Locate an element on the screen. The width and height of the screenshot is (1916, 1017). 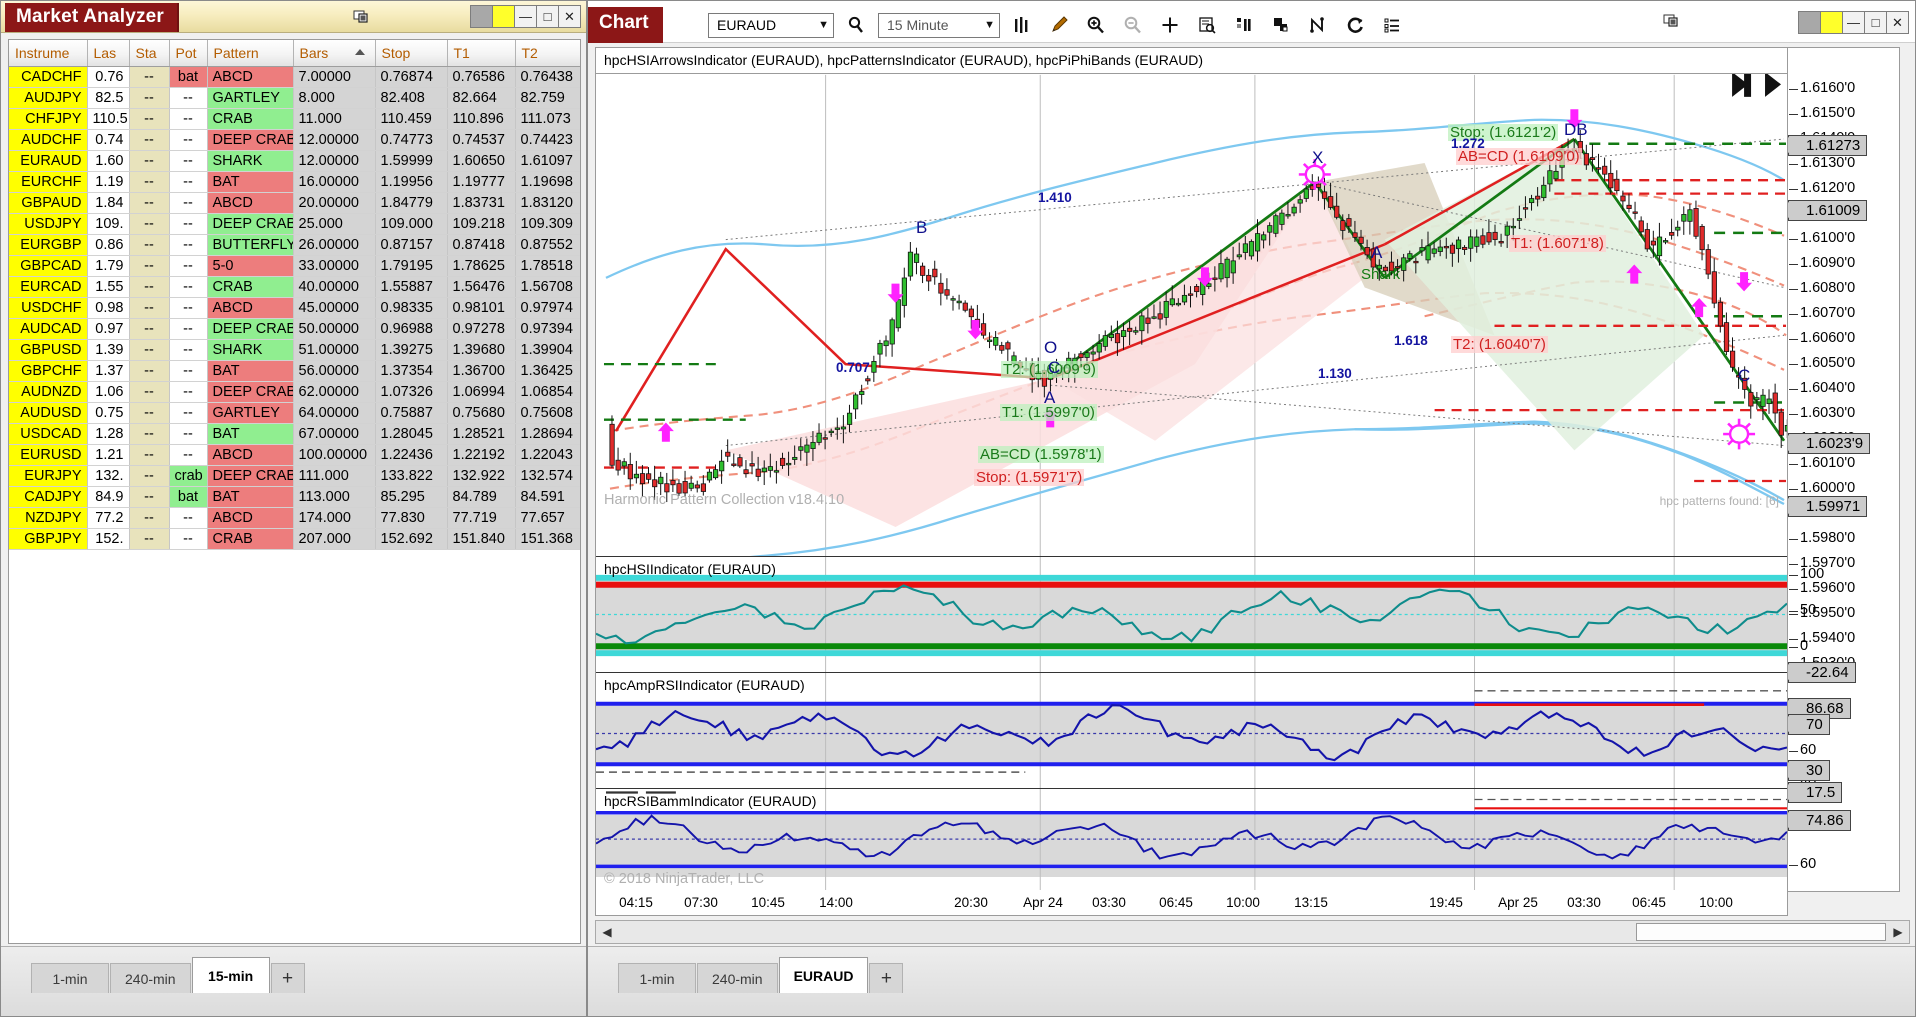
rsi-bamm-panel: hpcRSIBammIndicator (EURAUD) © 2018 Ninj is located at coordinates (1191, 839).